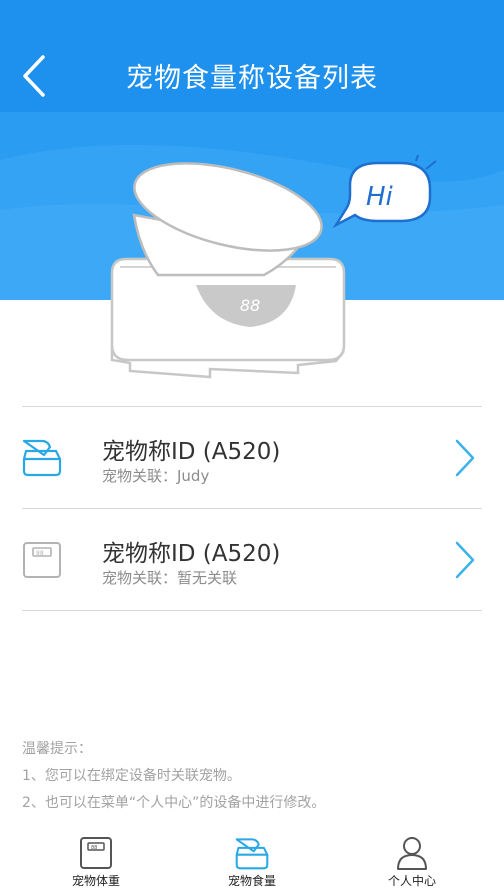  Describe the element at coordinates (252, 56) in the screenshot. I see `top-bar: 宠物食量称设备列表` at that location.